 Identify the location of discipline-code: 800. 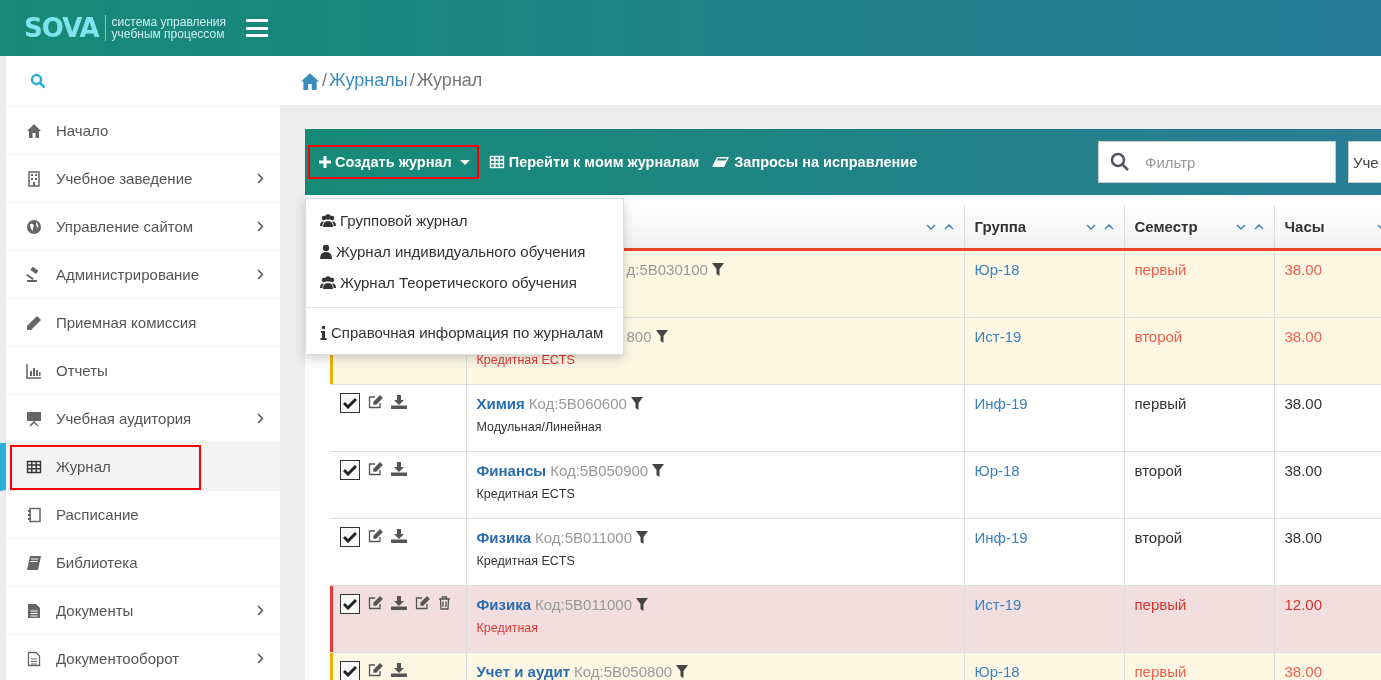
(639, 336).